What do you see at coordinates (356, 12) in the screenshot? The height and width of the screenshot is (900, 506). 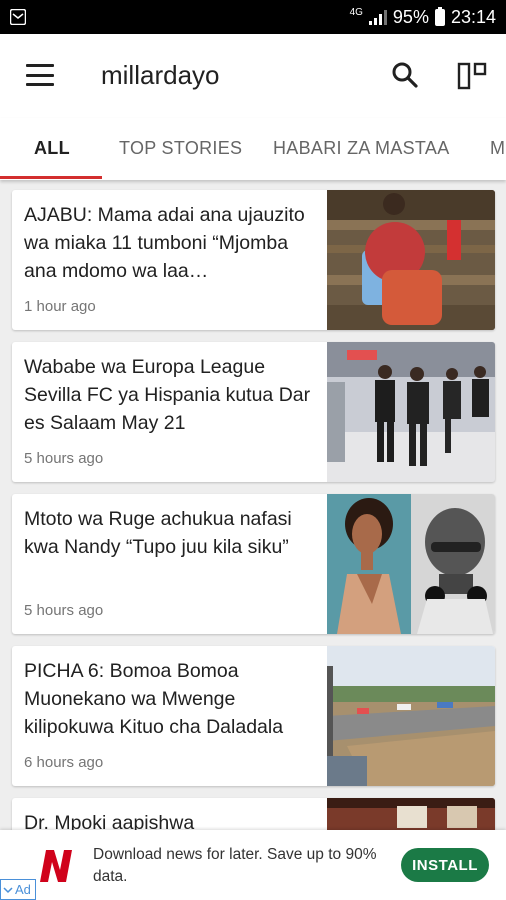 I see `network-type: 4G` at bounding box center [356, 12].